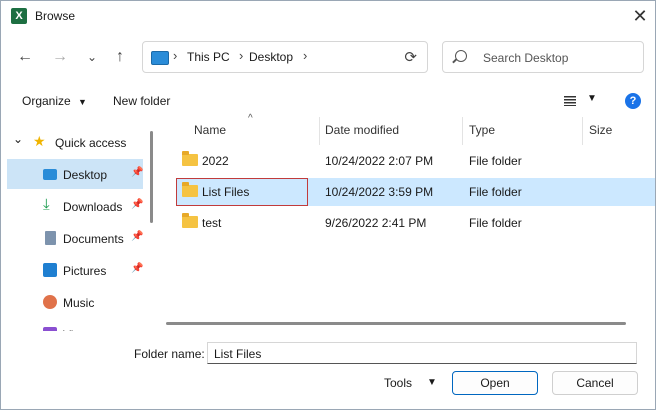  I want to click on sidebar-item-videos: Vi, so click(75, 325).